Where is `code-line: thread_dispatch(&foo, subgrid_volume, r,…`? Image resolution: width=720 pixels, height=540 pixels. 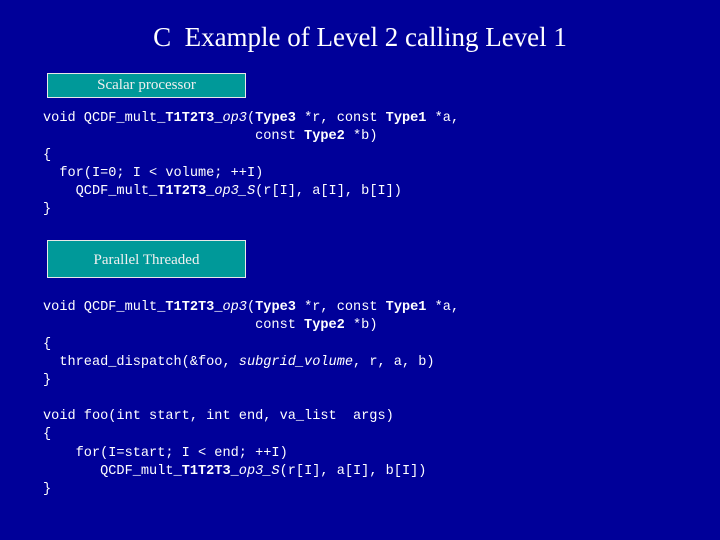 code-line: thread_dispatch(&foo, subgrid_volume, r,… is located at coordinates (251, 363).